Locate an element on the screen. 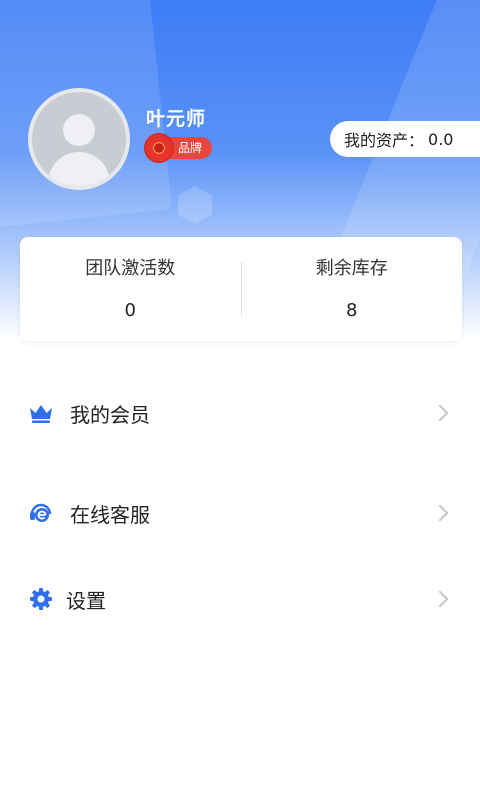 The image size is (480, 800). menu-item-settings: 设置 is located at coordinates (240, 599).